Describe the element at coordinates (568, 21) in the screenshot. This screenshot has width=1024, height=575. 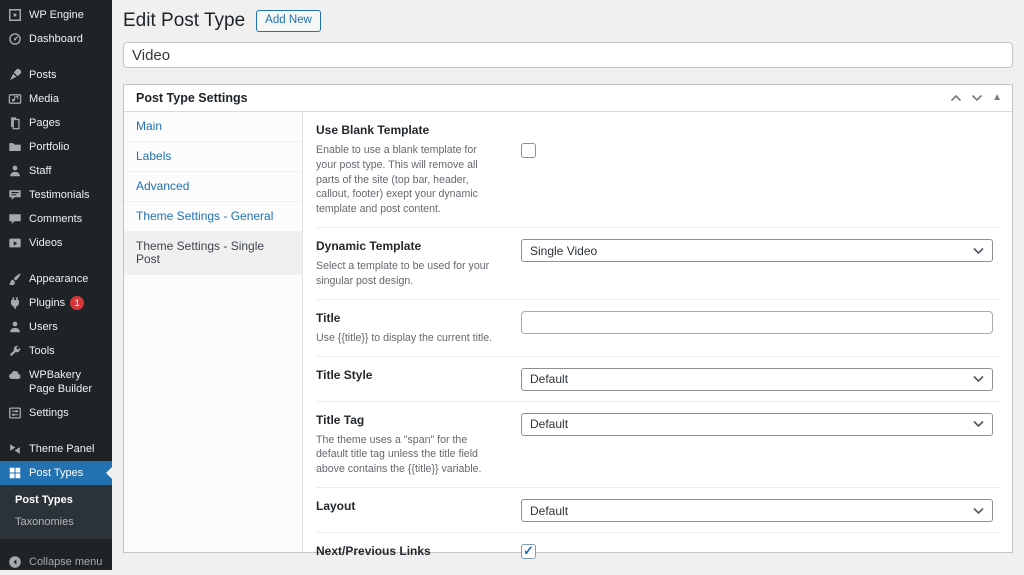
I see `page-header: Edit Post Type Add New` at that location.